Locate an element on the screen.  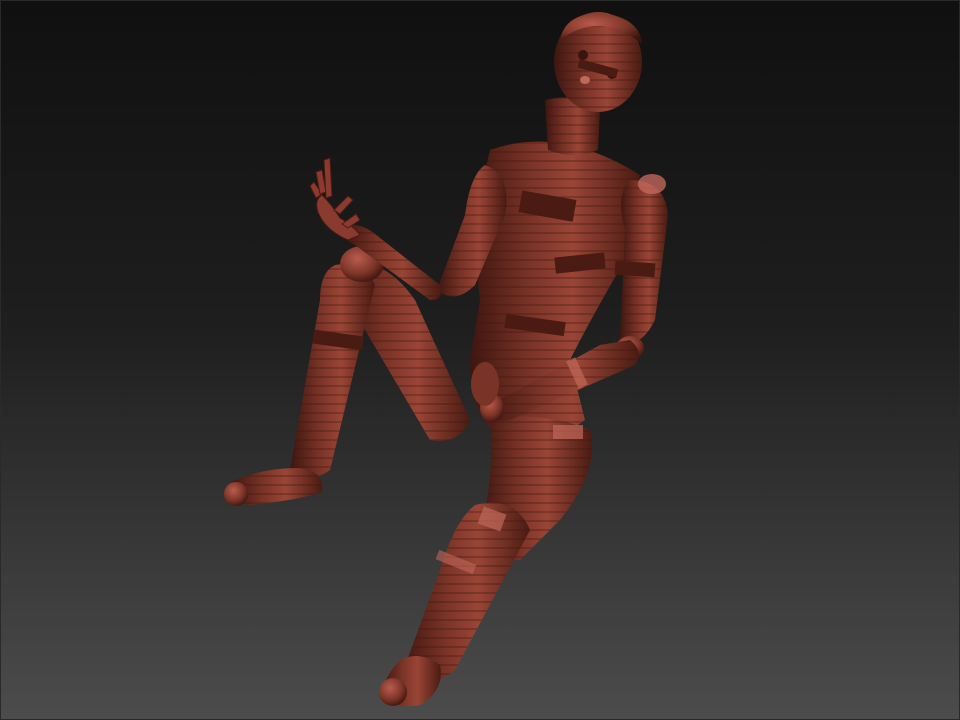
pelvis-joint is located at coordinates (485, 384).